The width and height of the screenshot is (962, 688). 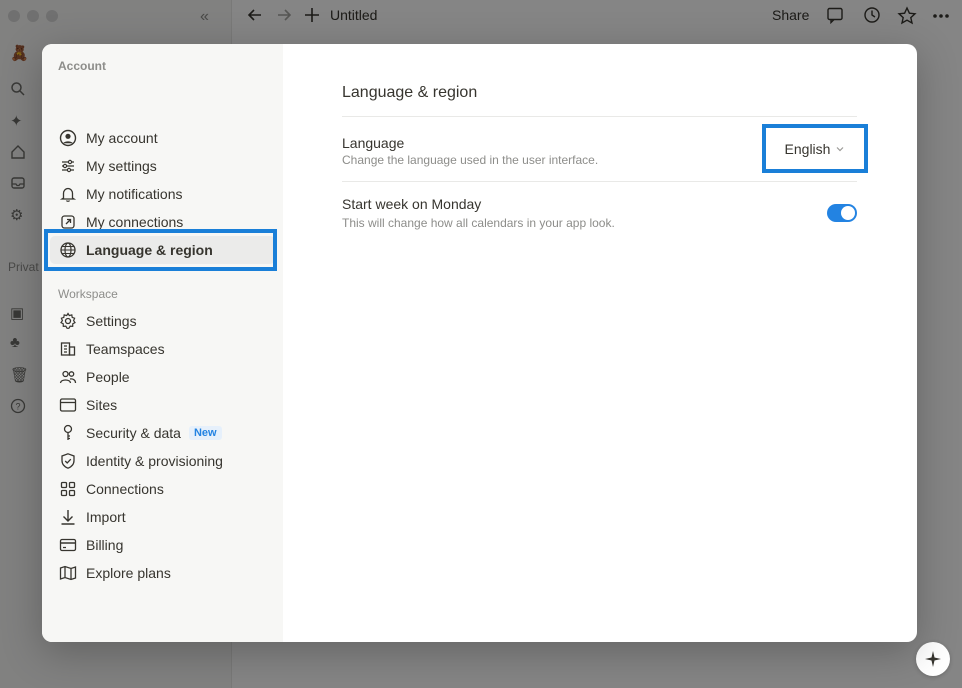 I want to click on credit-card-icon, so click(x=68, y=545).